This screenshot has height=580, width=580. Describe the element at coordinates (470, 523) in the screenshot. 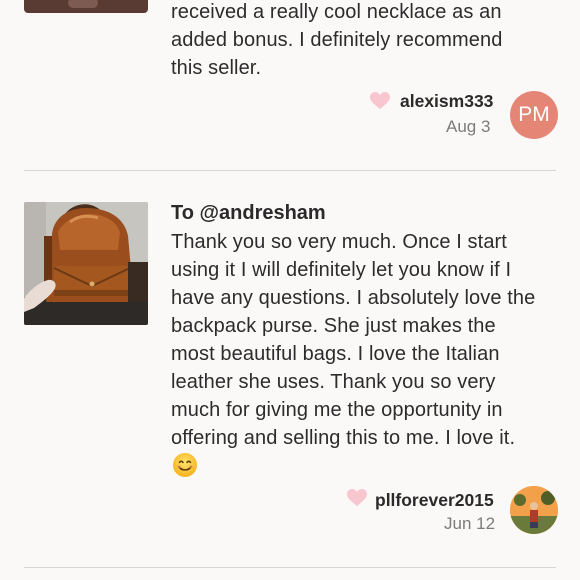

I see `review-date: Jun 12` at that location.